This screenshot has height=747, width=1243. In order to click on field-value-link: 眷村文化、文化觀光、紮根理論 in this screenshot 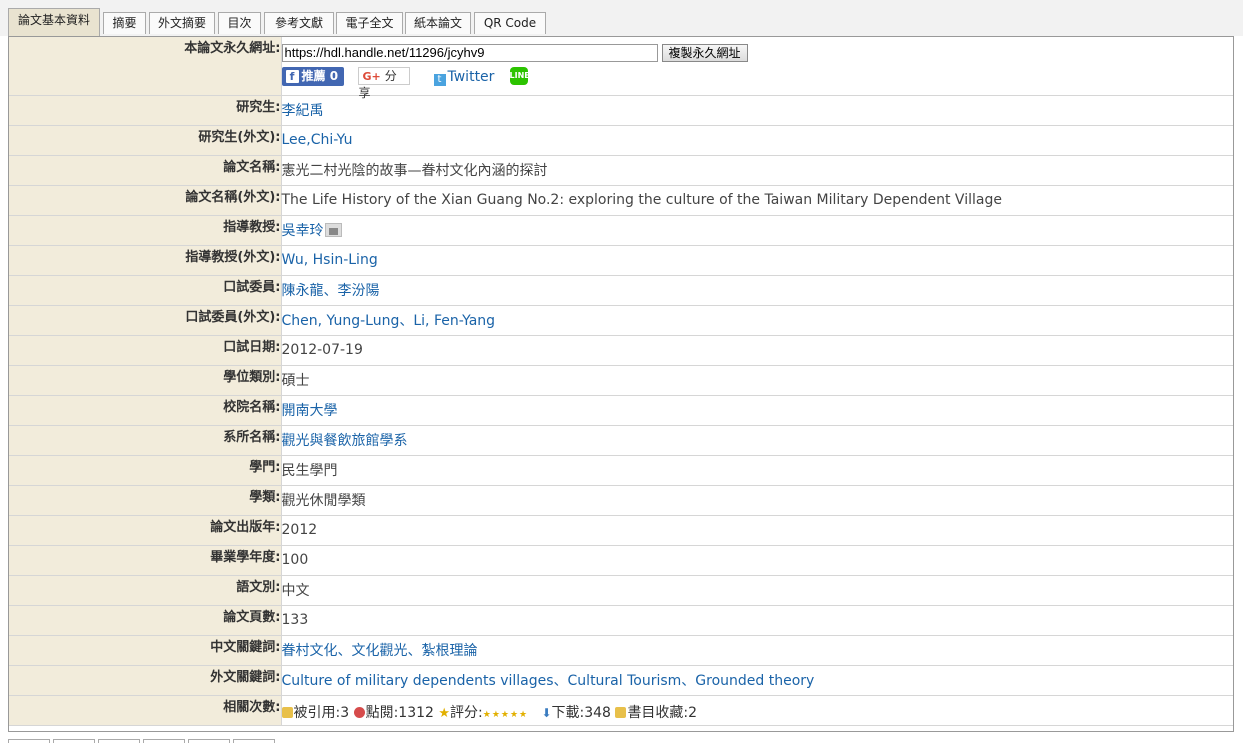, I will do `click(380, 651)`.